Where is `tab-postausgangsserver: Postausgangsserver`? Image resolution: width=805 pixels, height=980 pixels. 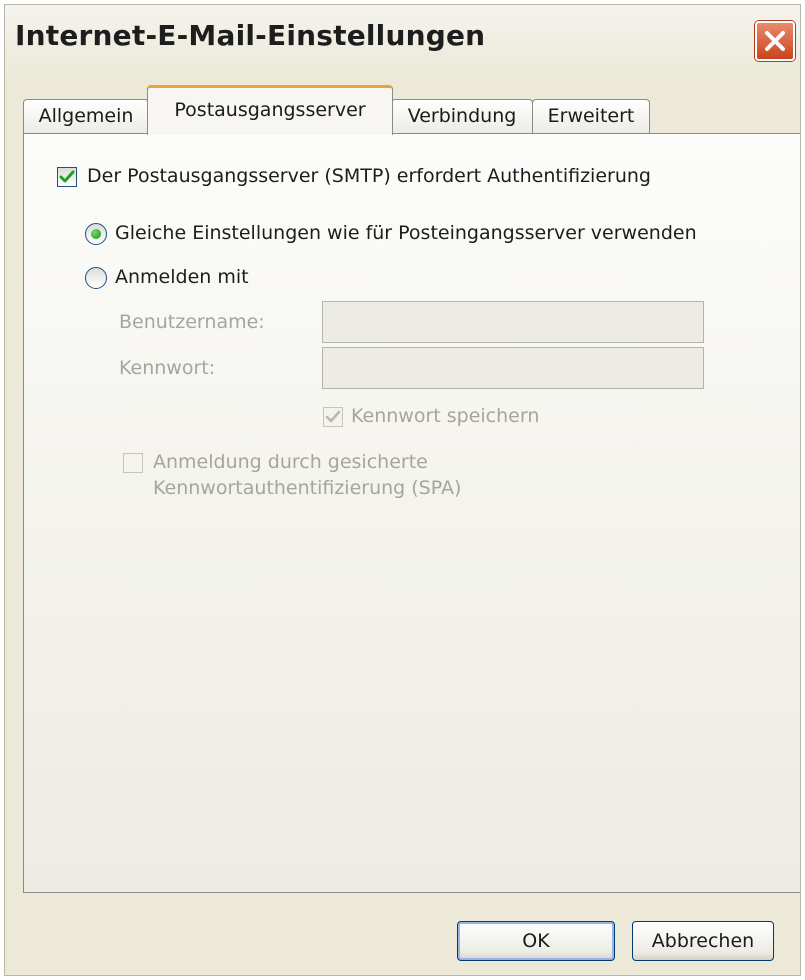
tab-postausgangsserver: Postausgangsserver is located at coordinates (270, 110).